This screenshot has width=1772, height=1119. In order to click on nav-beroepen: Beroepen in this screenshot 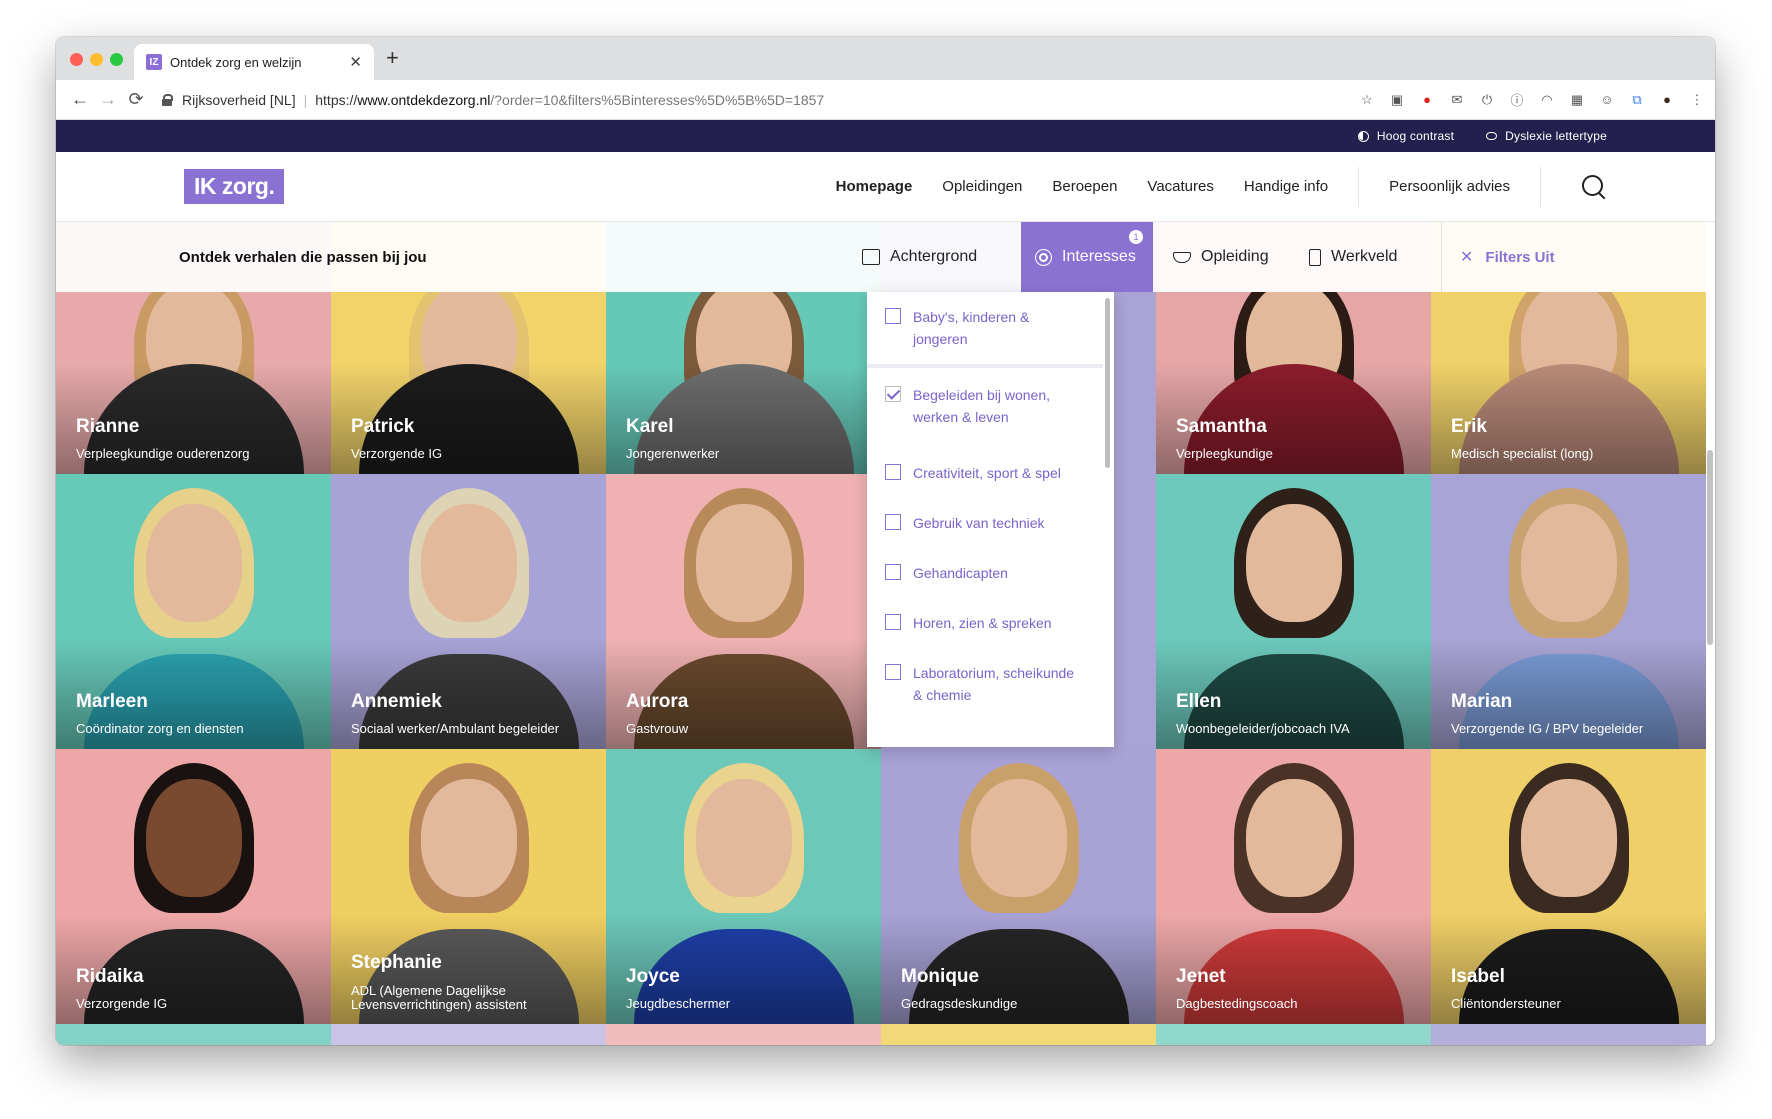, I will do `click(1084, 186)`.